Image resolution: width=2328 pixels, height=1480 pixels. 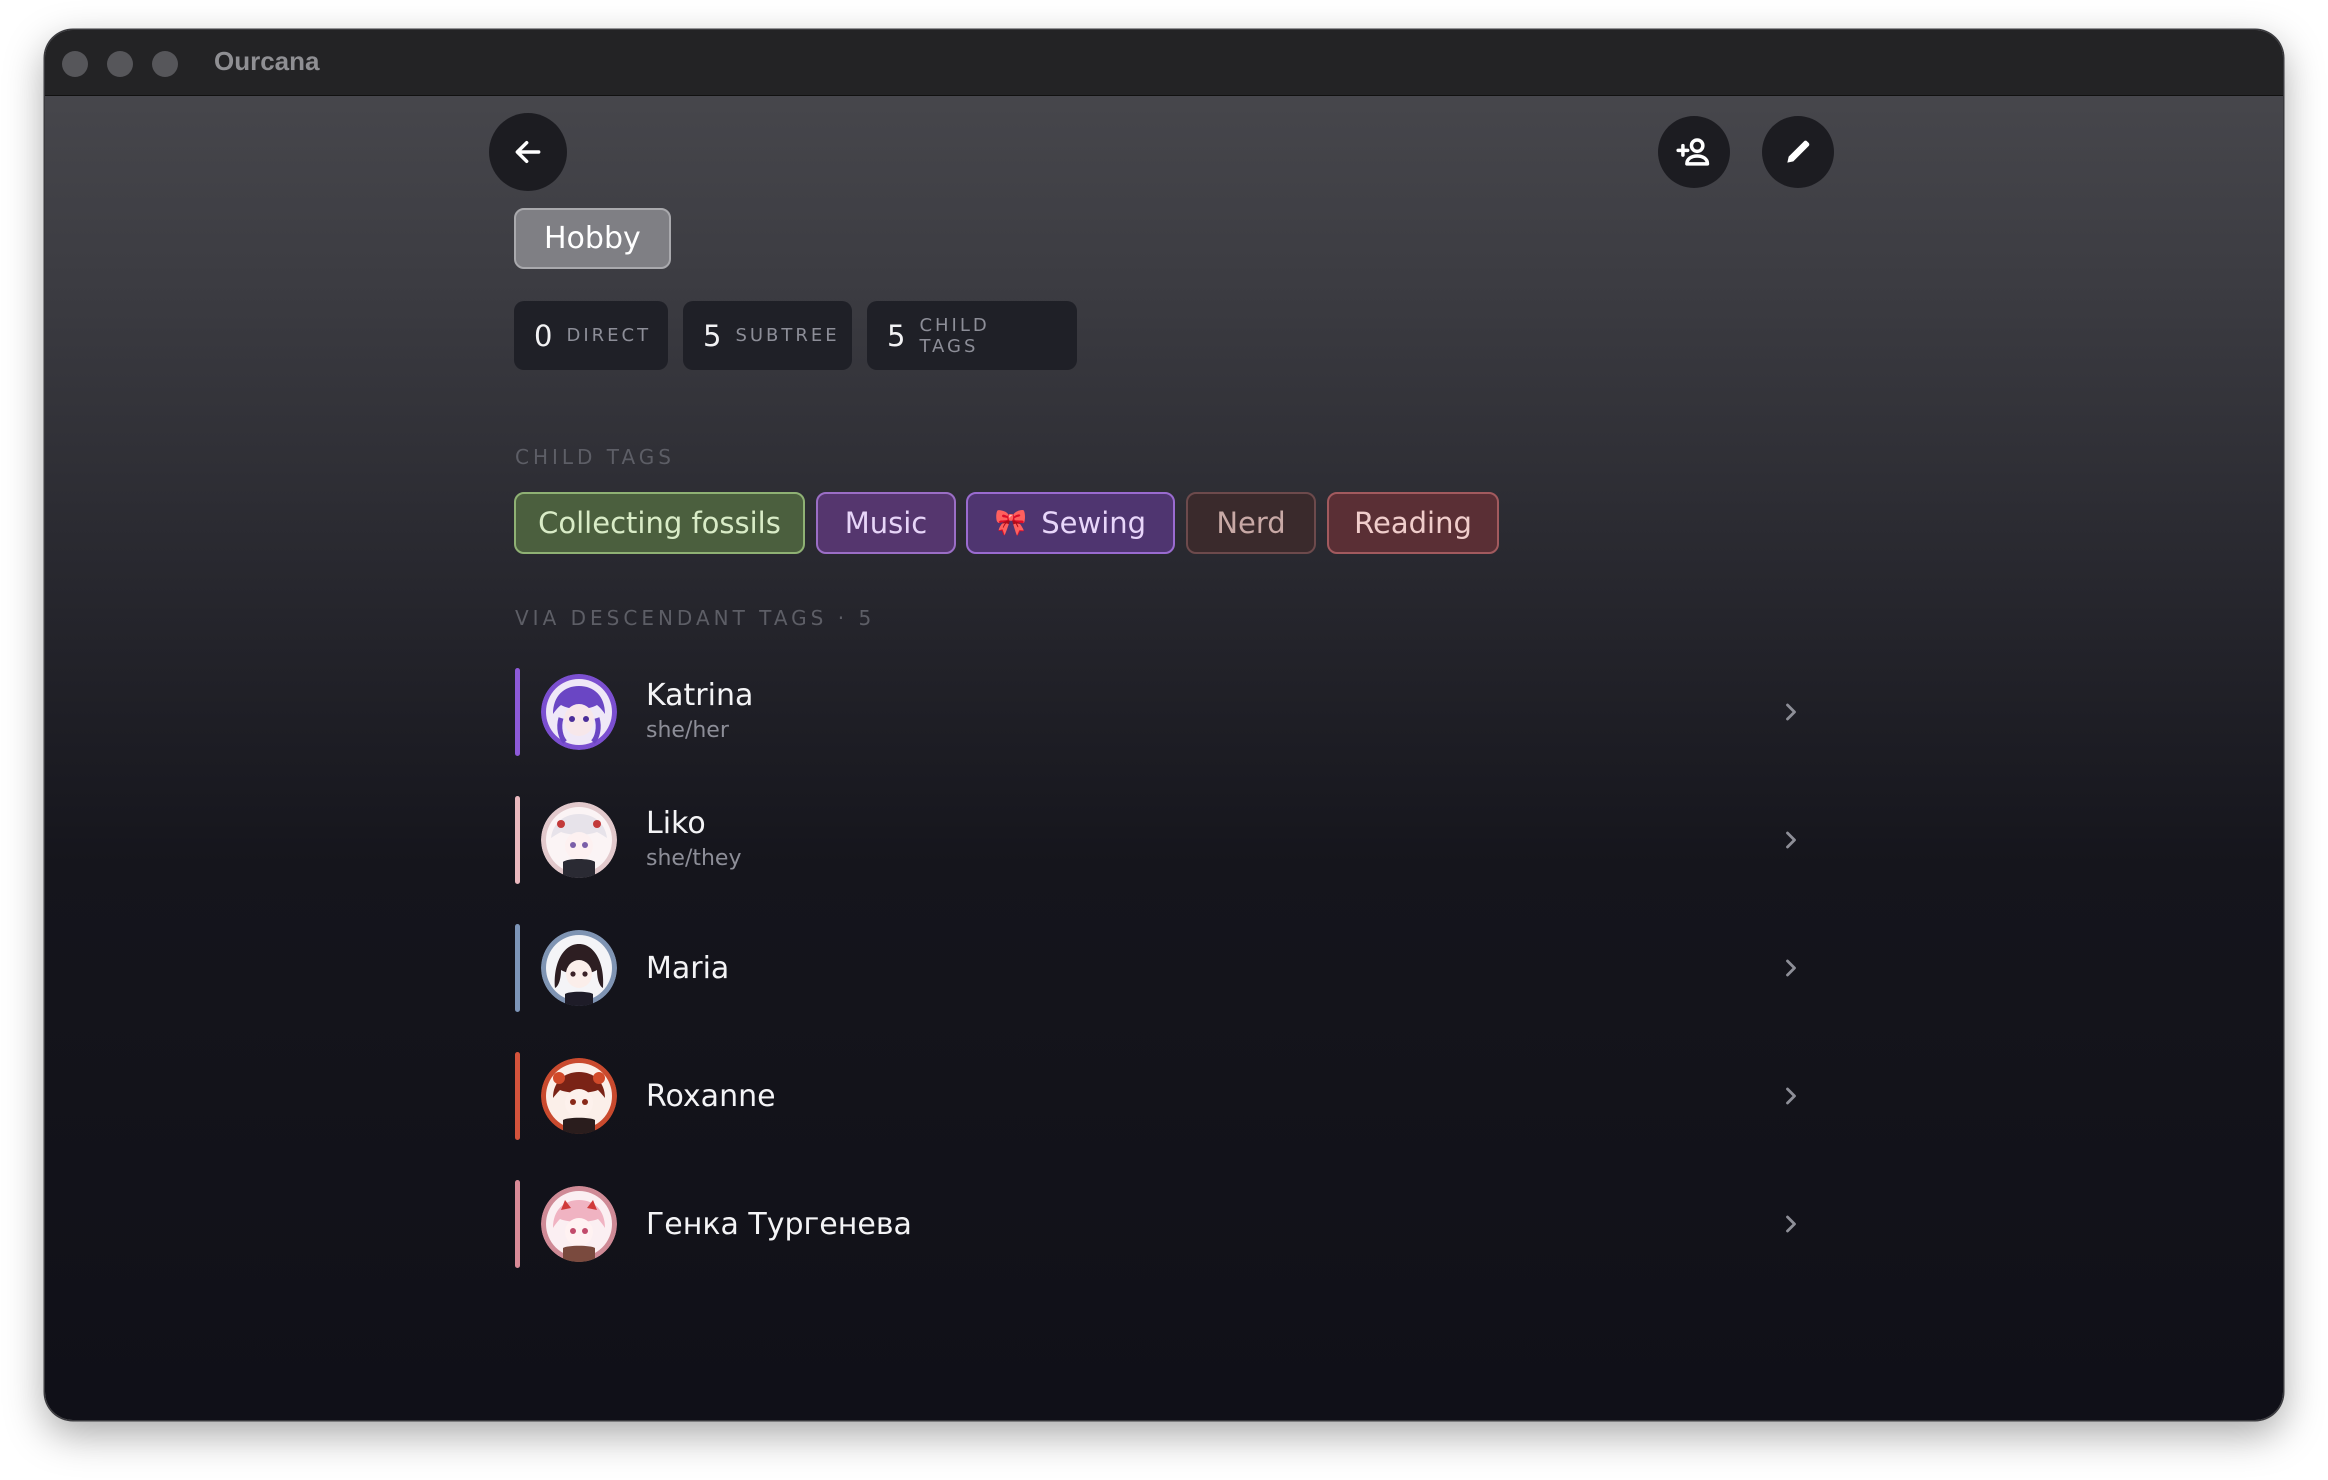 I want to click on tag-name-badge: Hobby, so click(x=592, y=238).